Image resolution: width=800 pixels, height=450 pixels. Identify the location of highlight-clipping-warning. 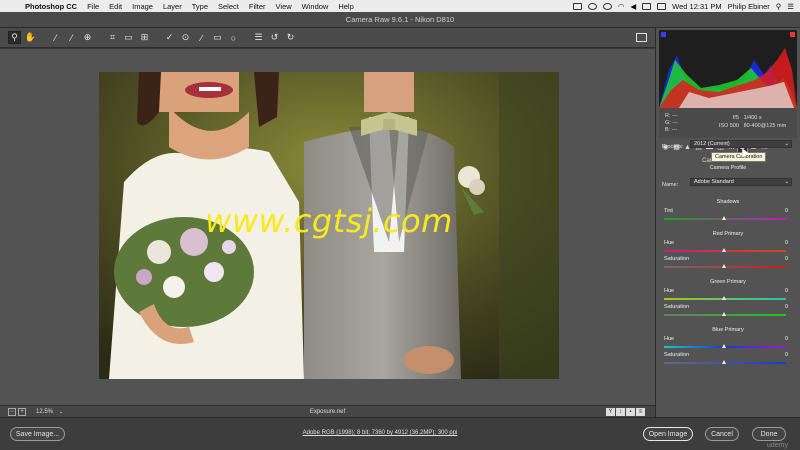
(792, 34).